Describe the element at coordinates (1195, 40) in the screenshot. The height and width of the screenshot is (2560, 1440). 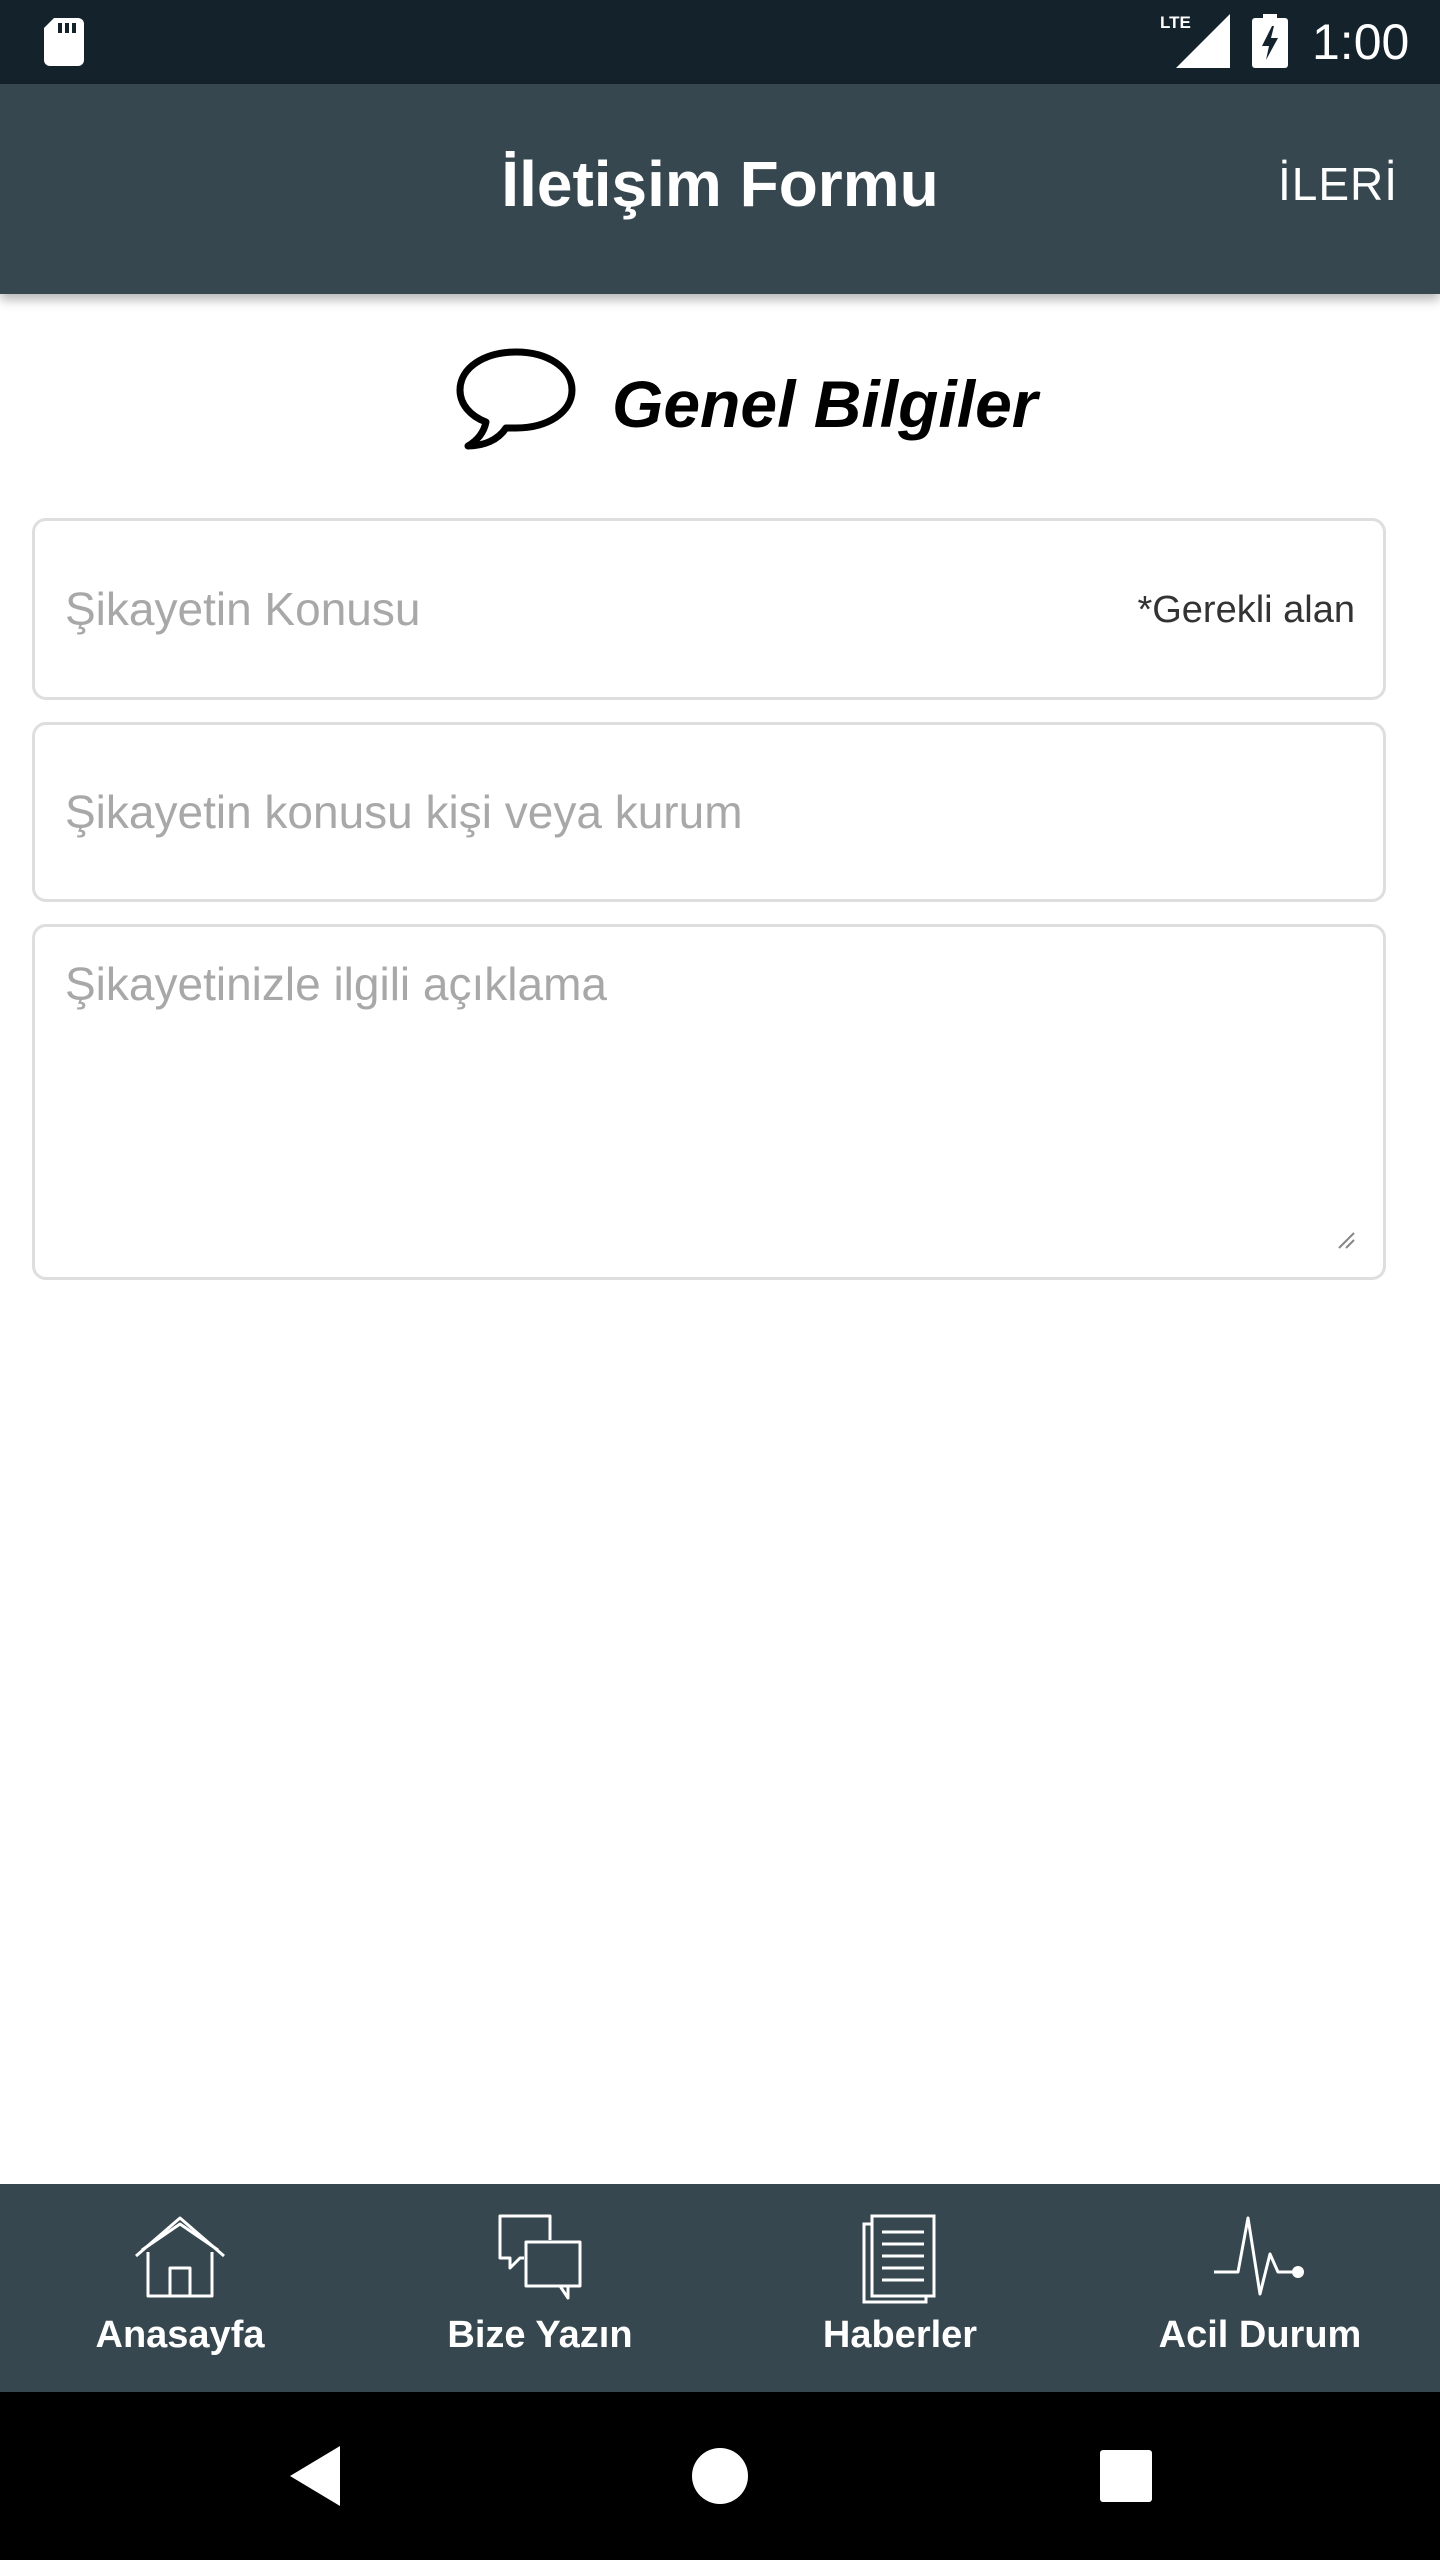
I see `lte-signal-icon: LTE` at that location.